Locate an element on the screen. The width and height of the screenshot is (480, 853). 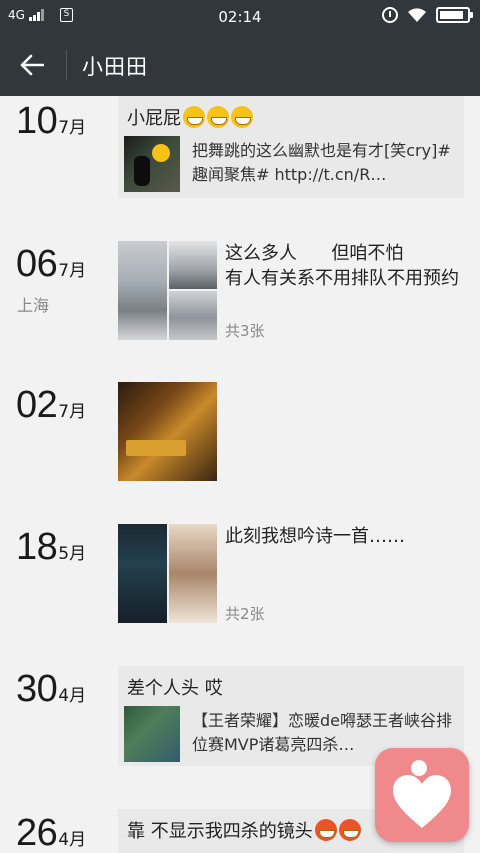
post-day: 10 is located at coordinates (37, 121).